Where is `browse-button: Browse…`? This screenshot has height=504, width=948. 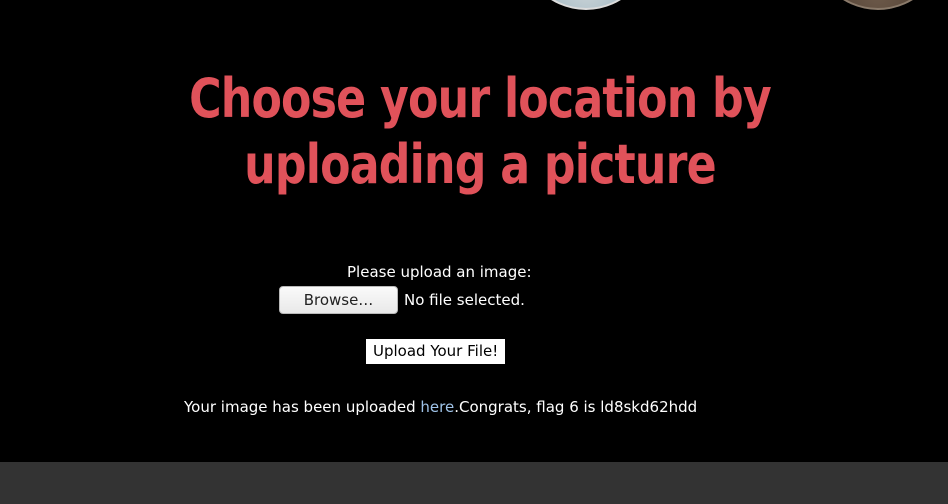 browse-button: Browse… is located at coordinates (338, 300).